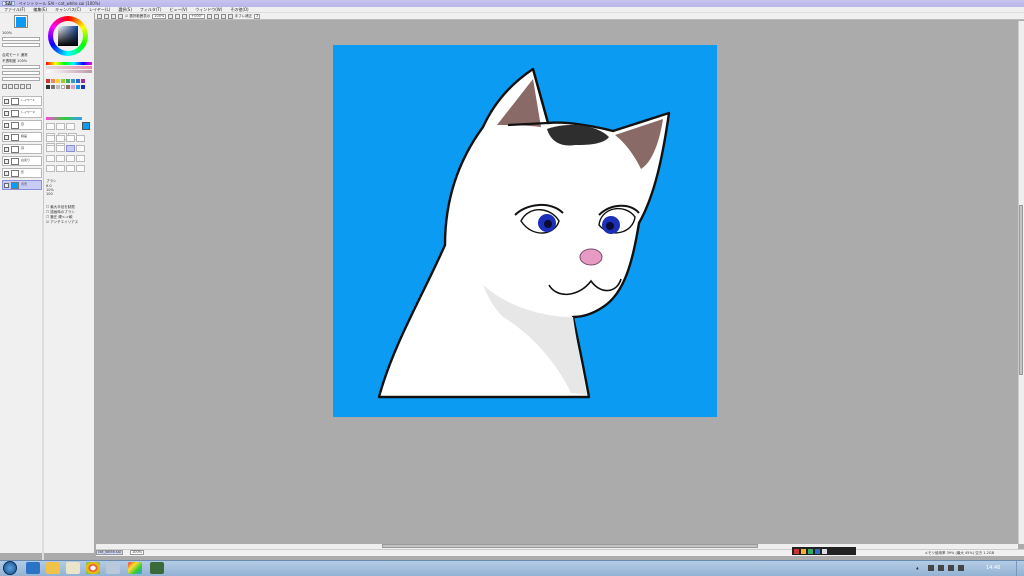  Describe the element at coordinates (931, 568) in the screenshot. I see `action-center-icon` at that location.